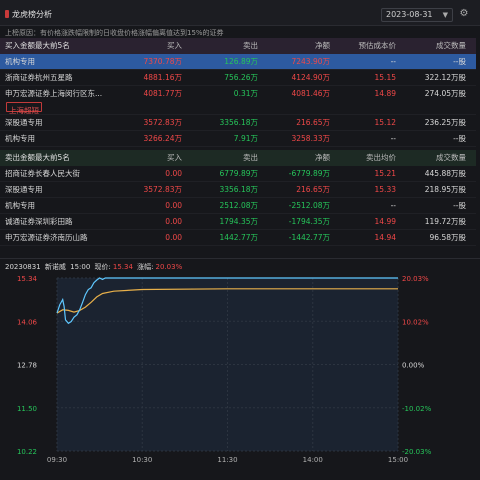  Describe the element at coordinates (80, 267) in the screenshot. I see `chart-time: 15:00` at that location.